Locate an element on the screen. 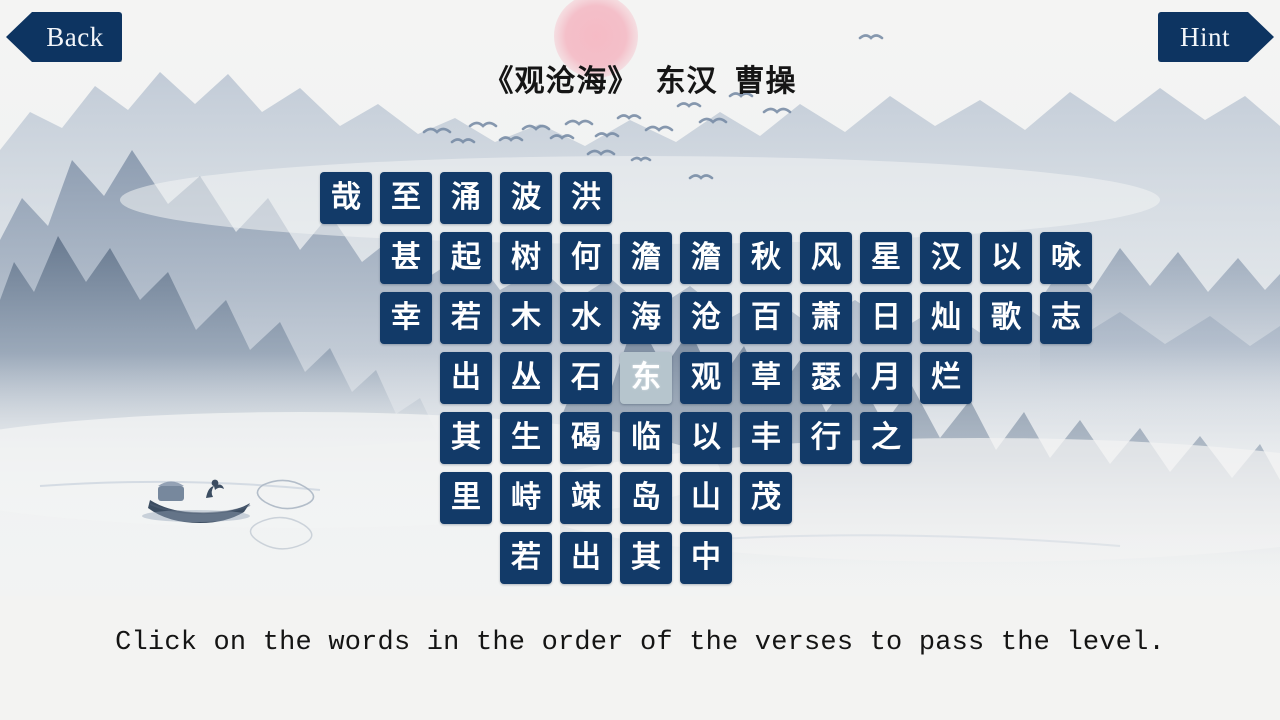  character-tile: 木 is located at coordinates (526, 318).